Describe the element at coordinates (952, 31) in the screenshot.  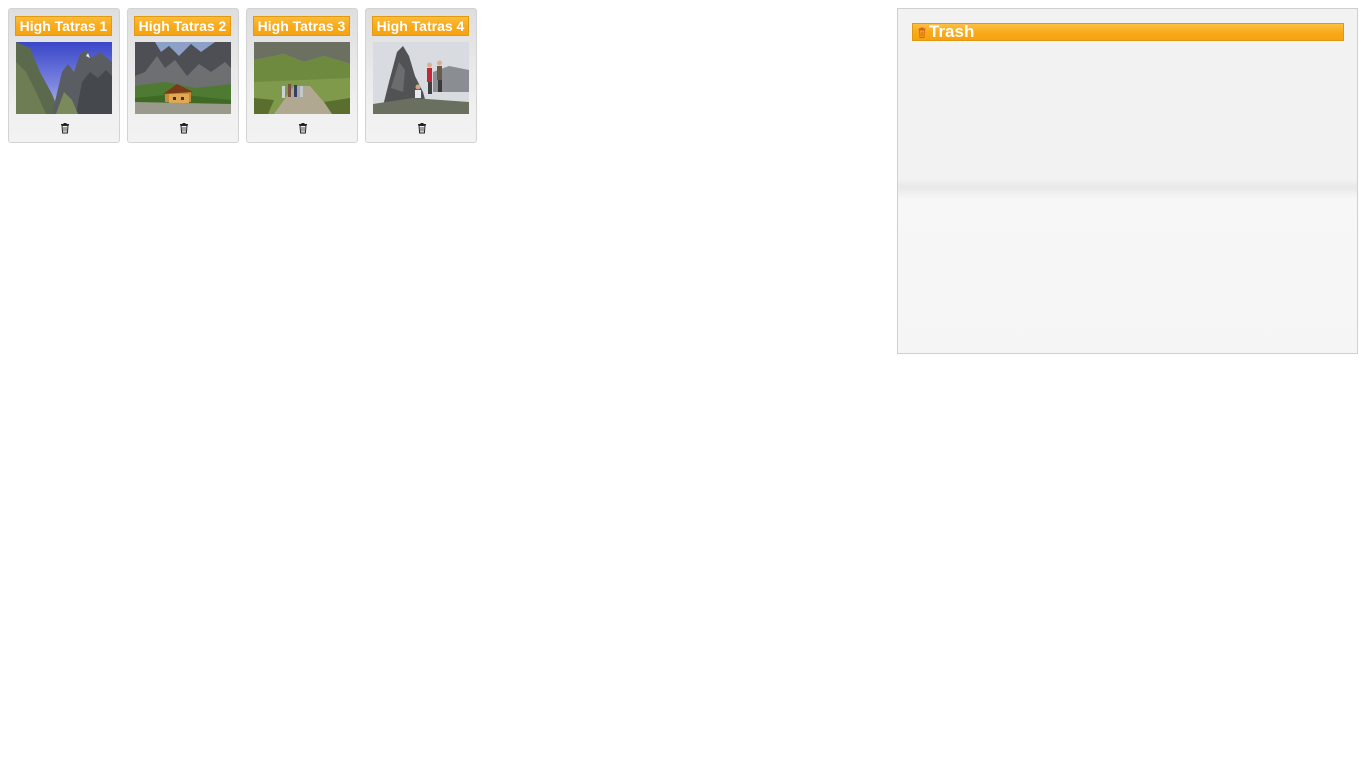
I see `trash-title: Trash` at that location.